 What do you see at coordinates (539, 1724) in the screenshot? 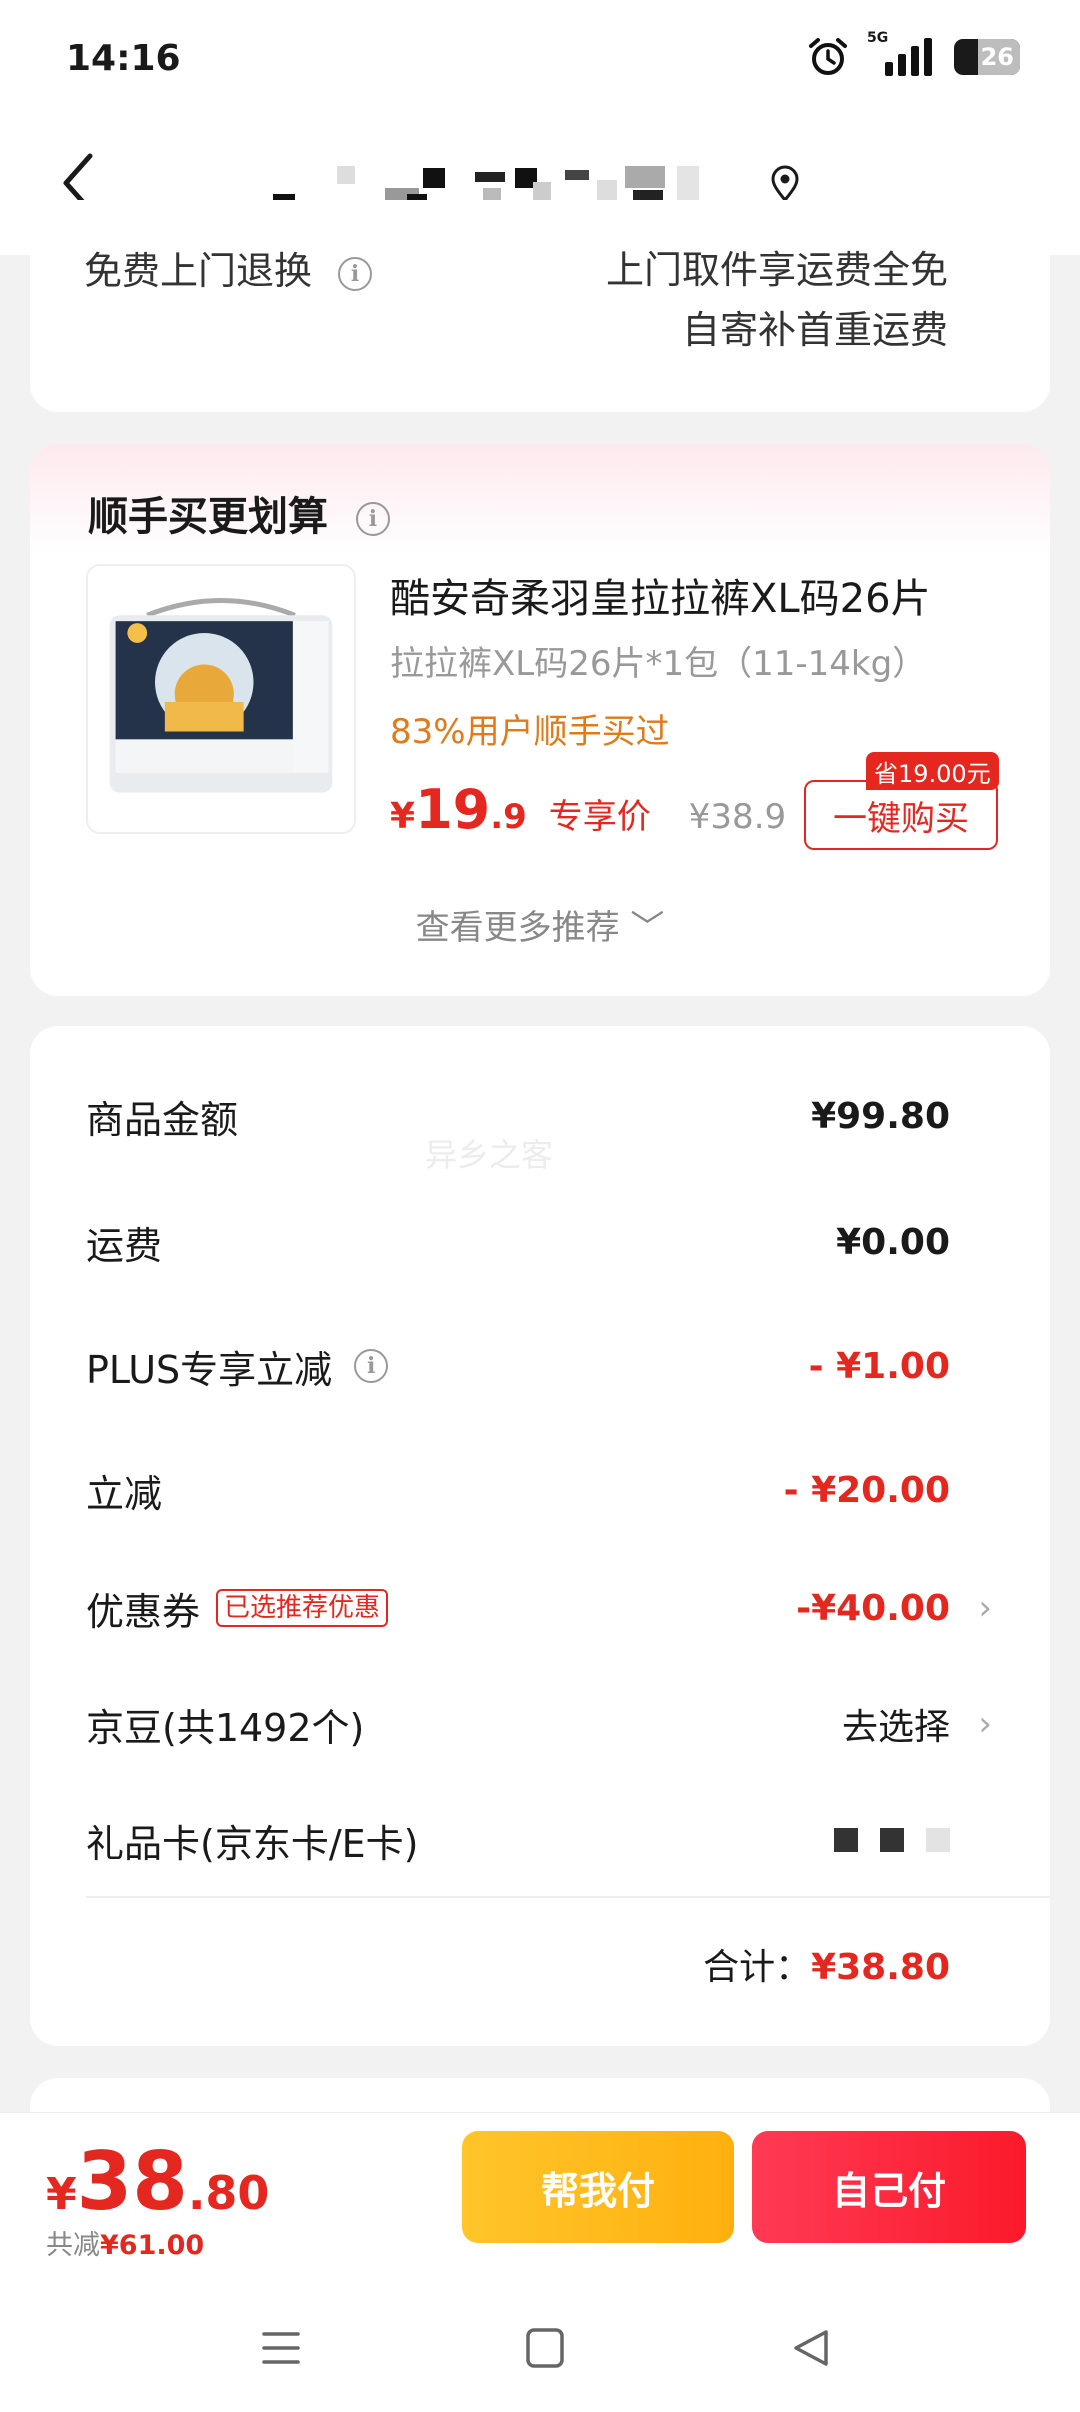
I see `jingdou-row: 京豆(共1492个) 去选择 ›` at bounding box center [539, 1724].